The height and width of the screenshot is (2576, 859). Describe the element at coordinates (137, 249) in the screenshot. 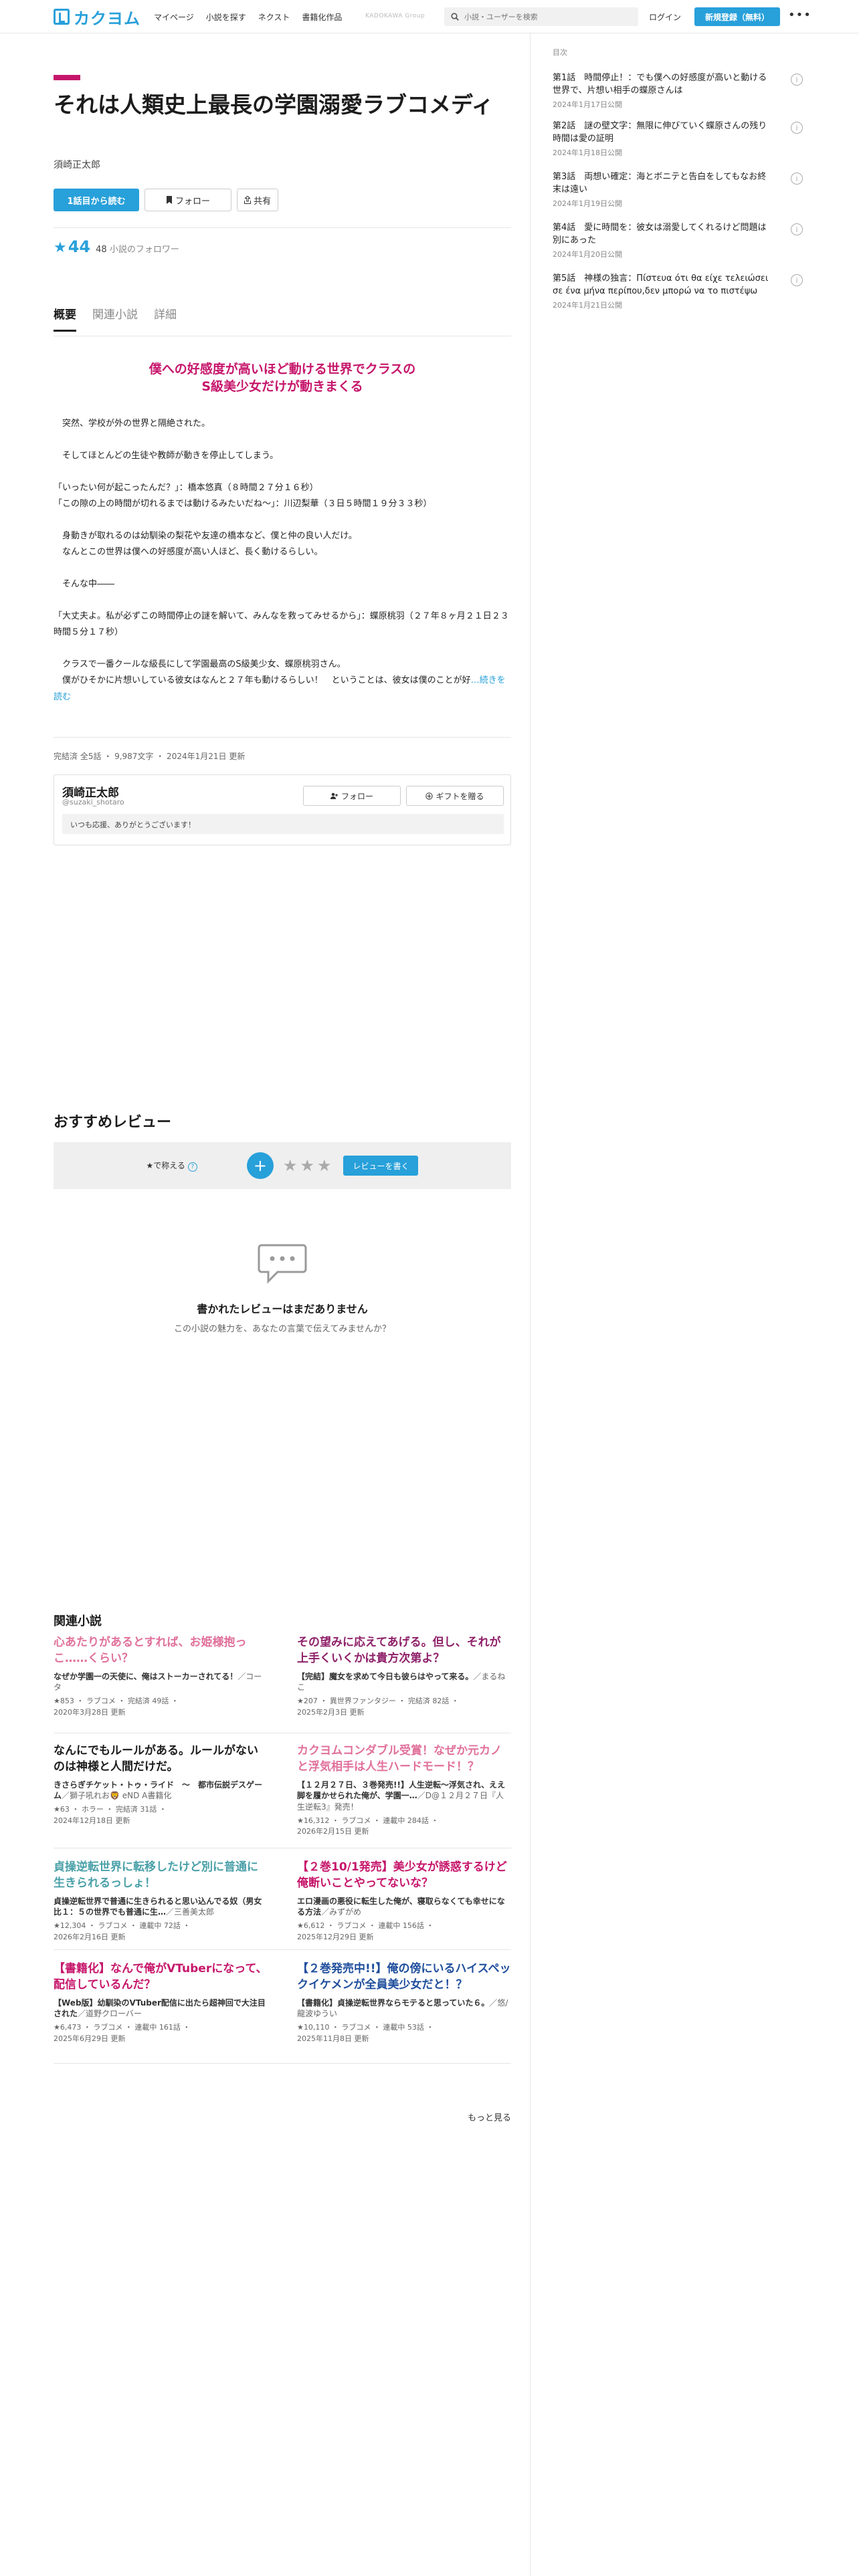

I see `follower-count: 48 小説のフォロワー` at that location.